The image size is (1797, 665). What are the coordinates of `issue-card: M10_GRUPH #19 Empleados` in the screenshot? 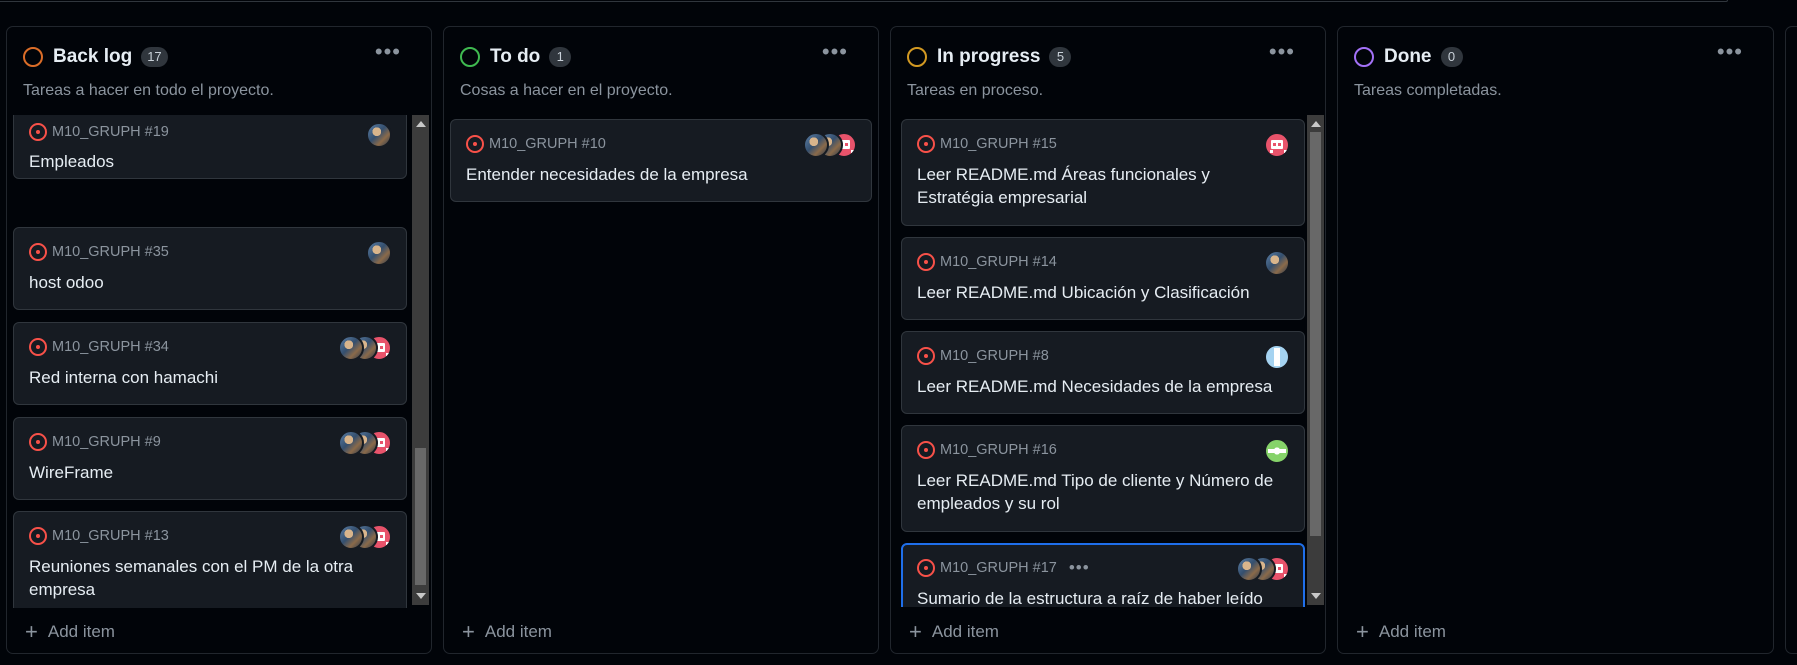 It's located at (210, 147).